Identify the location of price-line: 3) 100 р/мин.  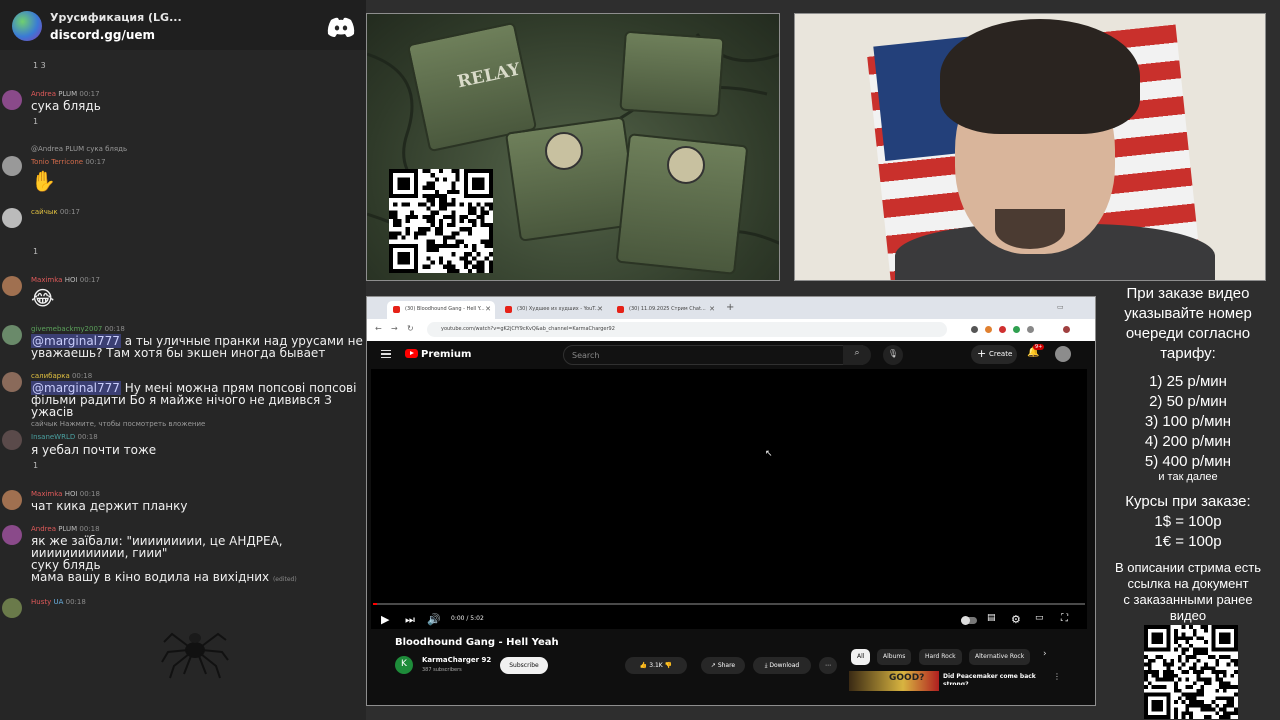
(1188, 421).